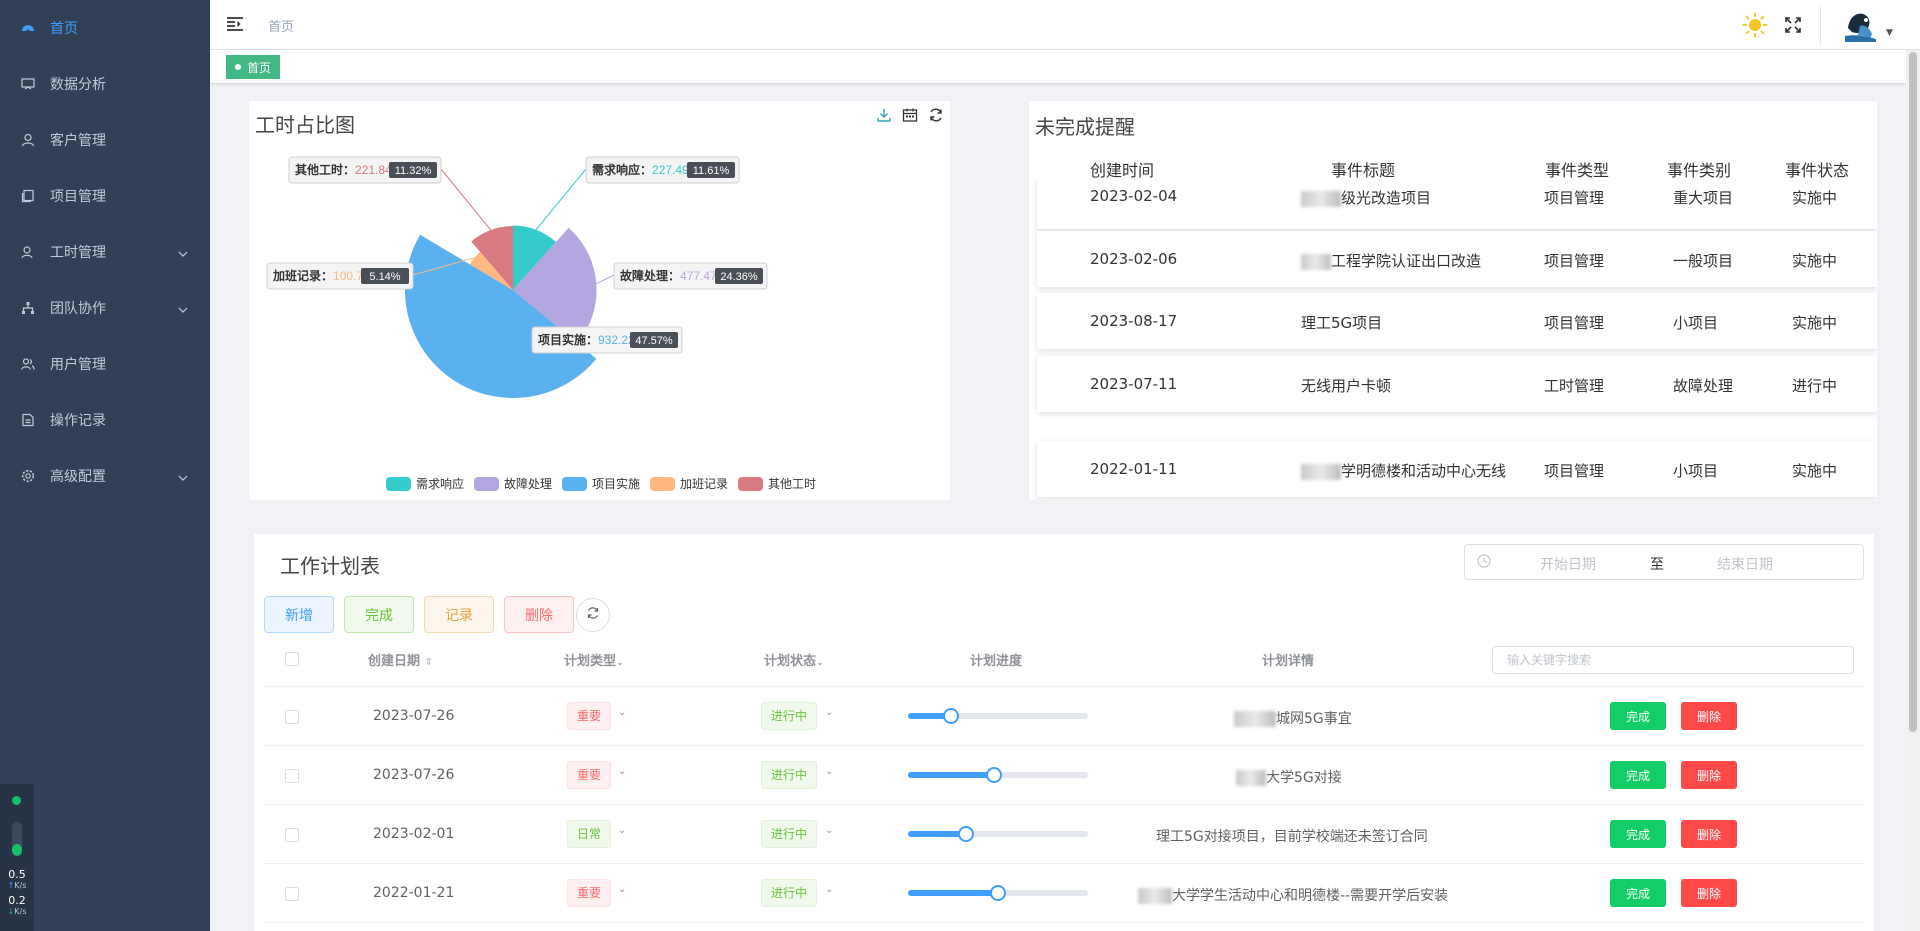 The image size is (1920, 931). What do you see at coordinates (1457, 384) in the screenshot?
I see `list-item: 2023-07-11 无线用户卡顿 工时管理 故障处理 进行中` at bounding box center [1457, 384].